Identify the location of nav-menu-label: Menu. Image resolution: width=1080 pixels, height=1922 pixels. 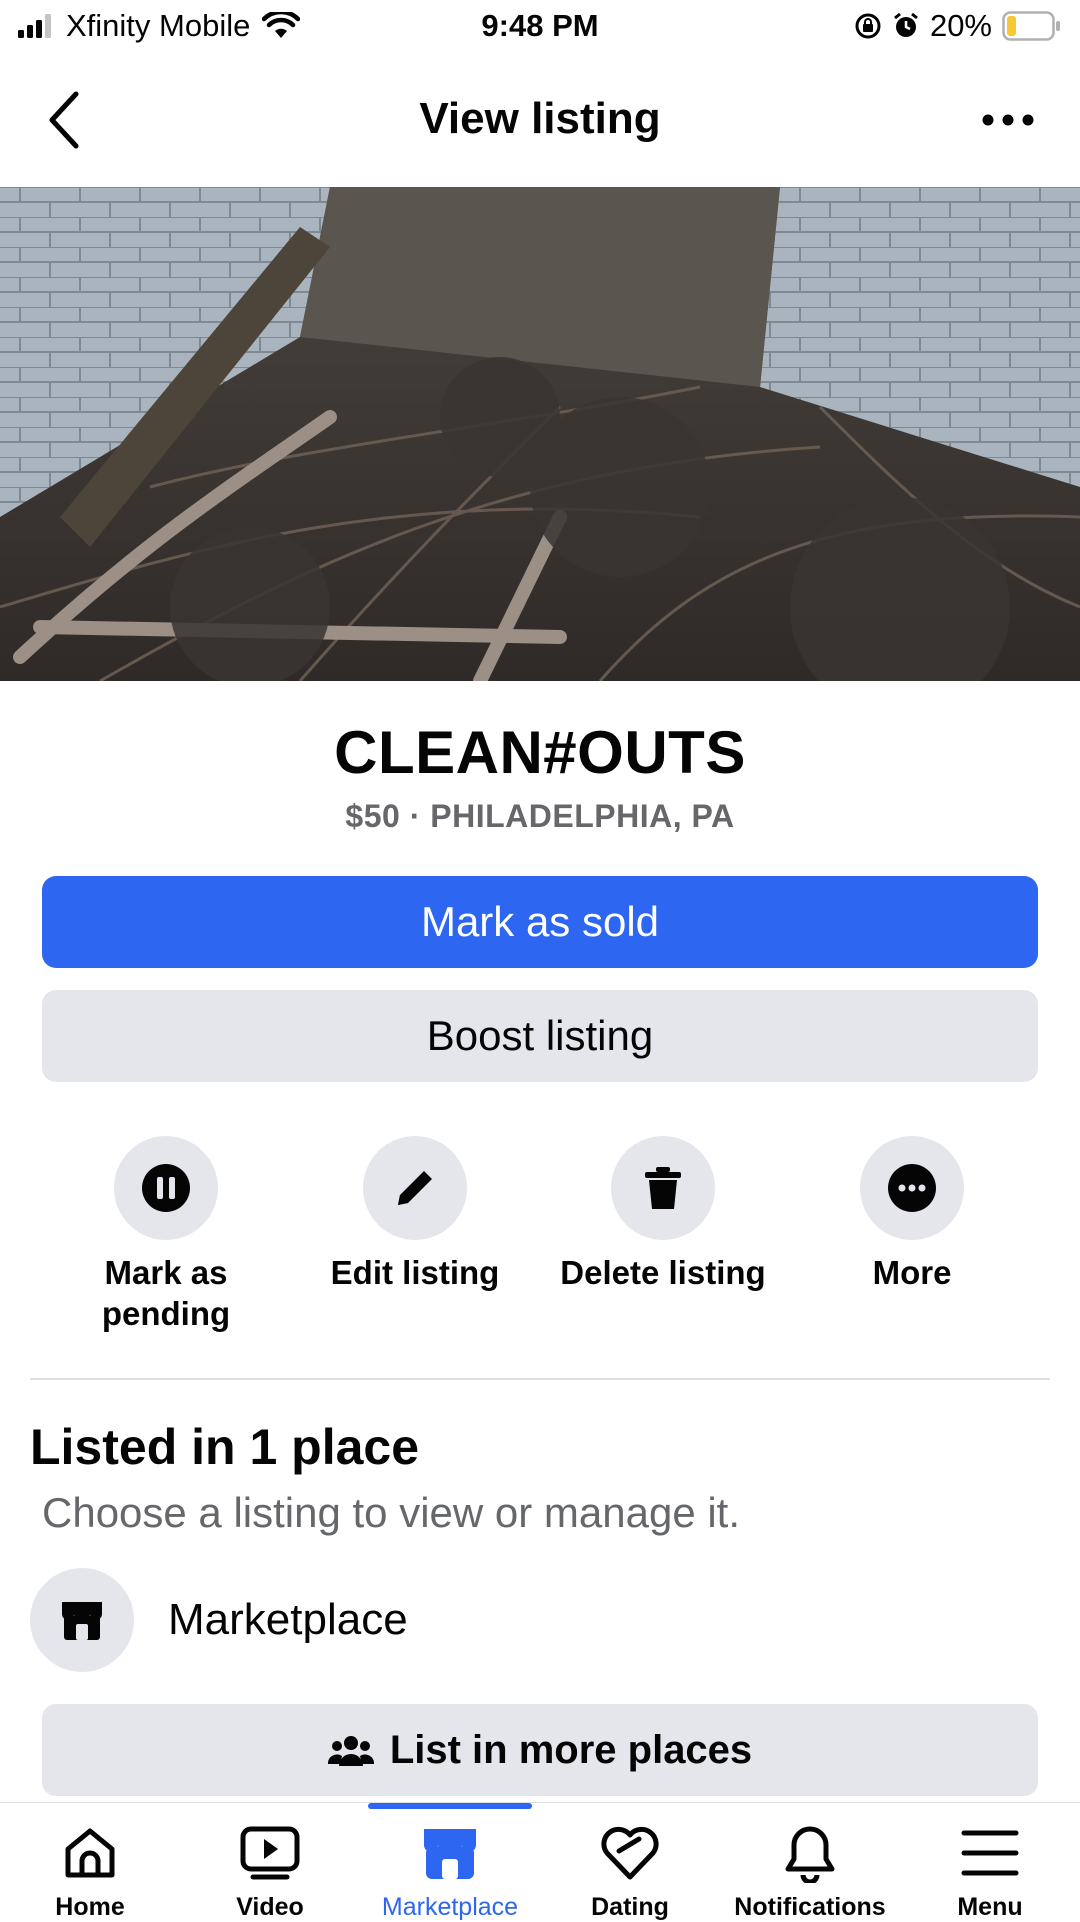
(990, 1907).